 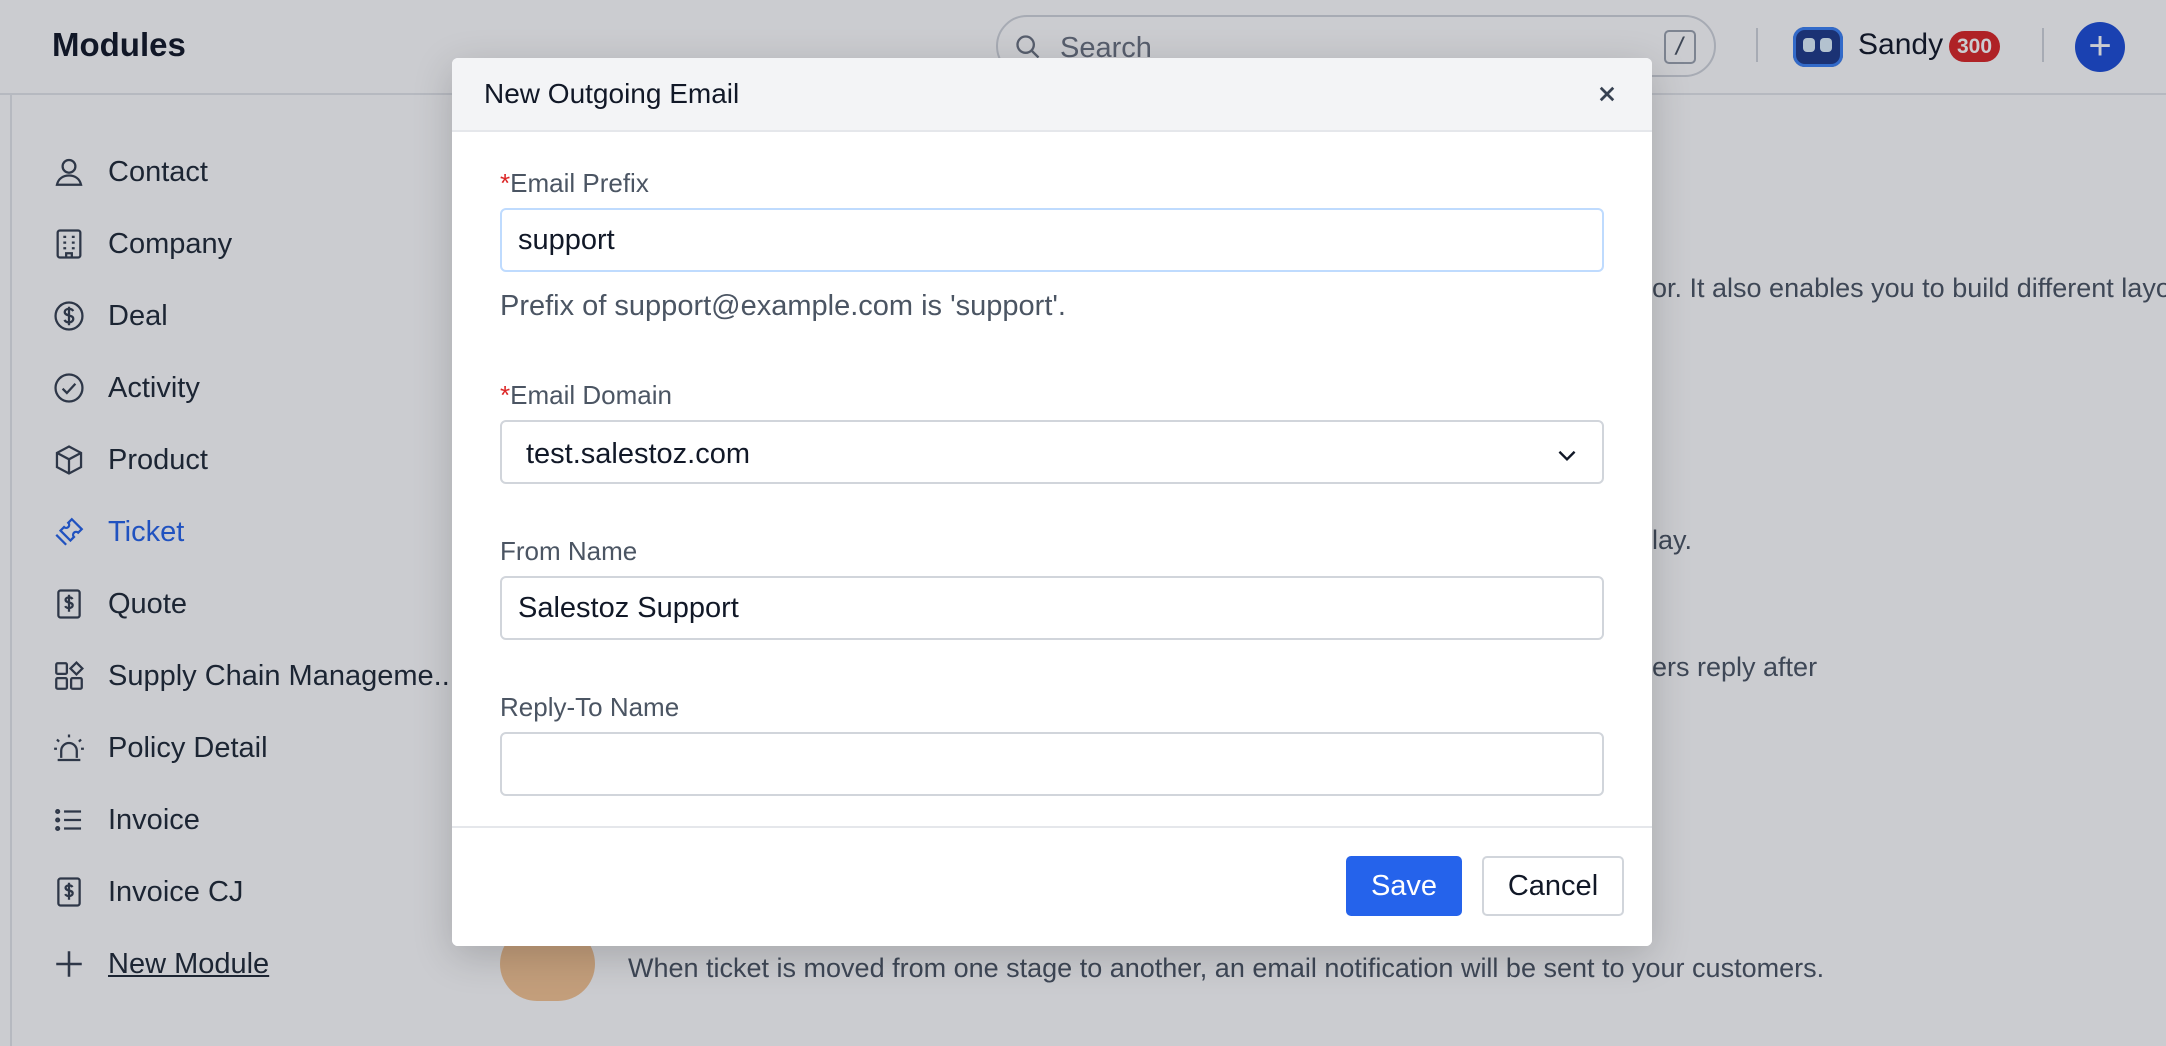 What do you see at coordinates (589, 707) in the screenshot?
I see `reply-to-name-label: Reply-To Name` at bounding box center [589, 707].